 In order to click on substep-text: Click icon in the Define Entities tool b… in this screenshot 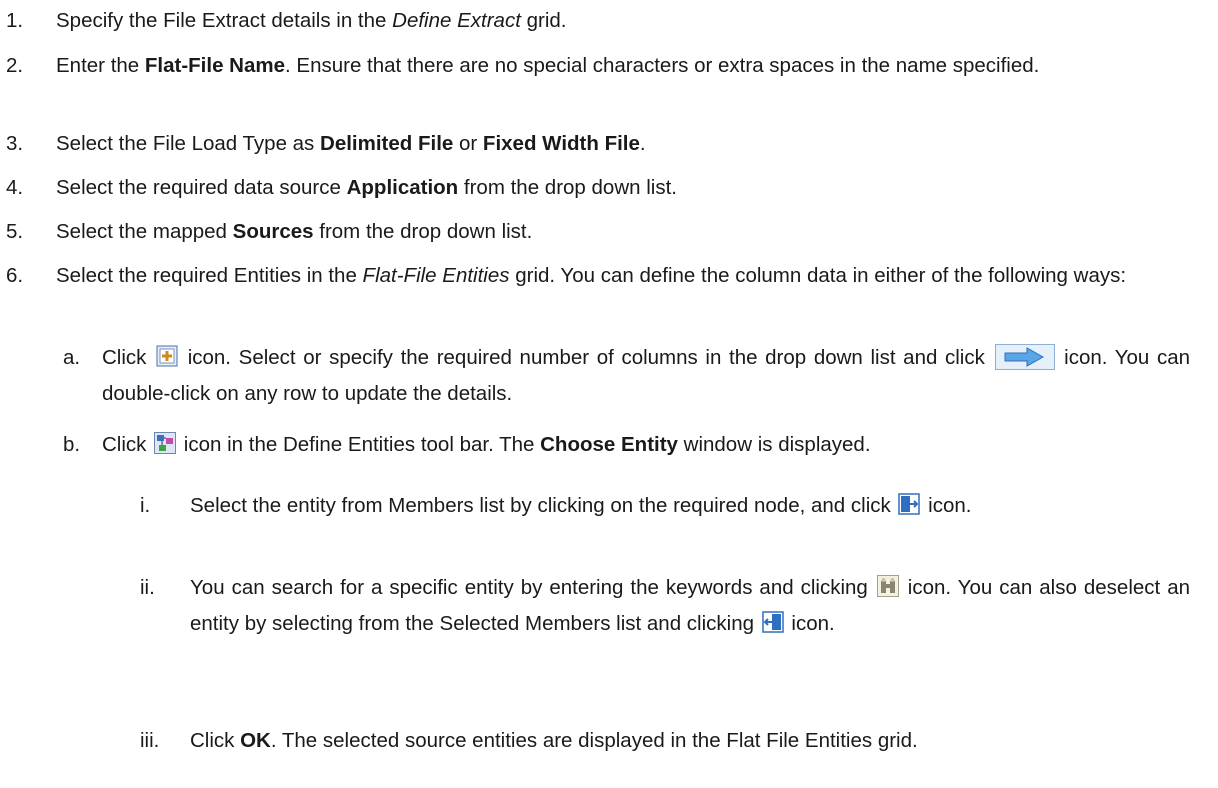, I will do `click(486, 444)`.